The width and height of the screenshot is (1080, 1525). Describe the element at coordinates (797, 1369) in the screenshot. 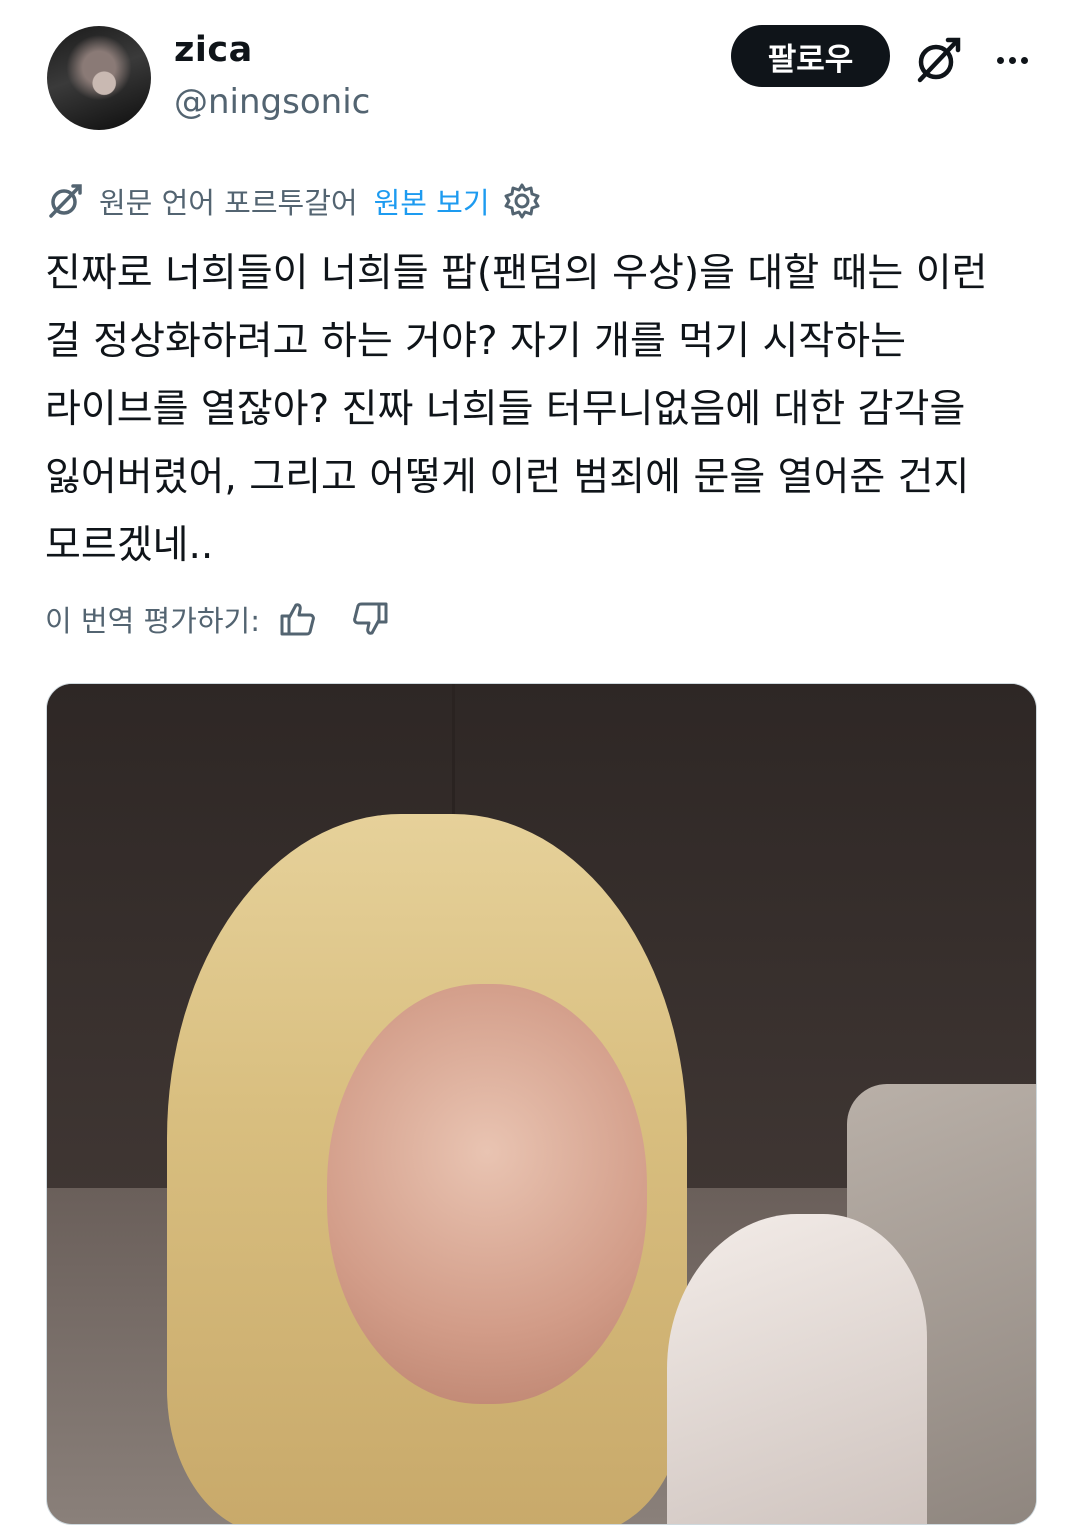

I see `white-fabric` at that location.